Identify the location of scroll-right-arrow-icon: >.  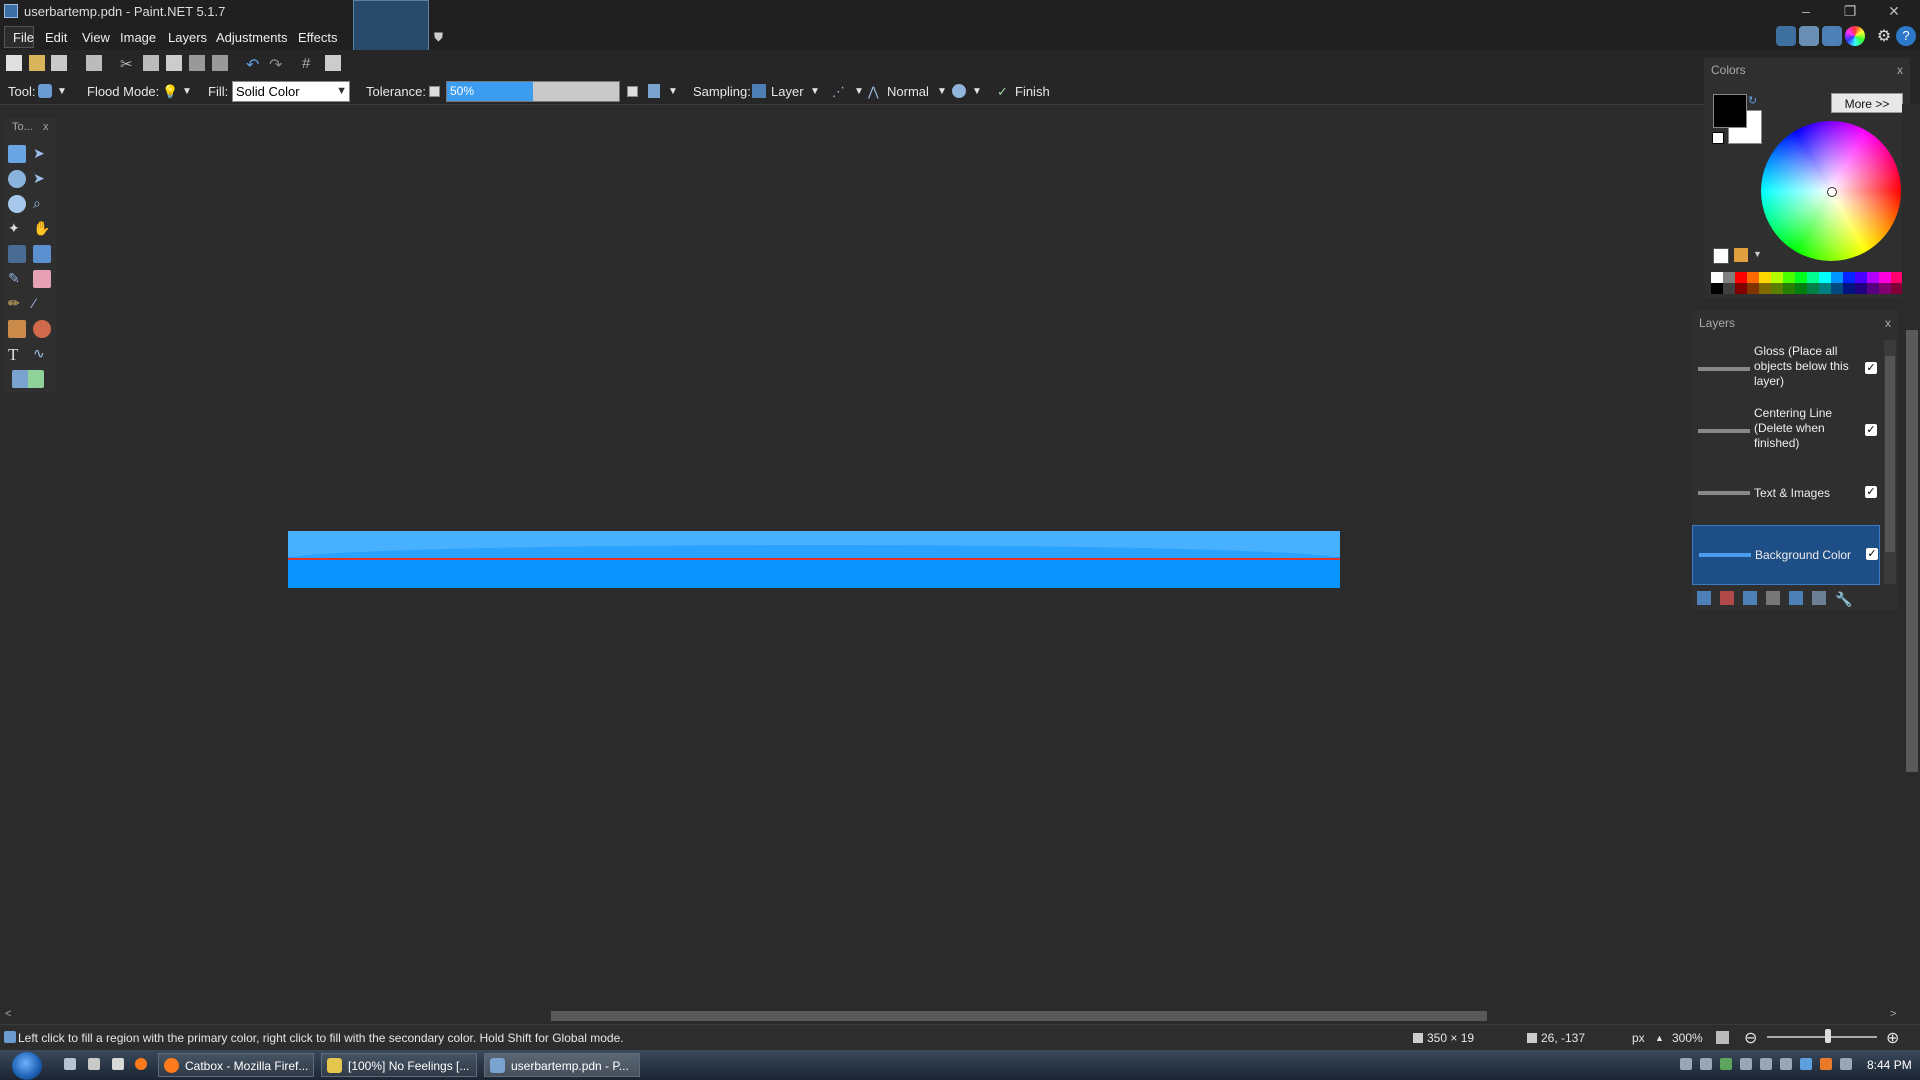
(1893, 1014).